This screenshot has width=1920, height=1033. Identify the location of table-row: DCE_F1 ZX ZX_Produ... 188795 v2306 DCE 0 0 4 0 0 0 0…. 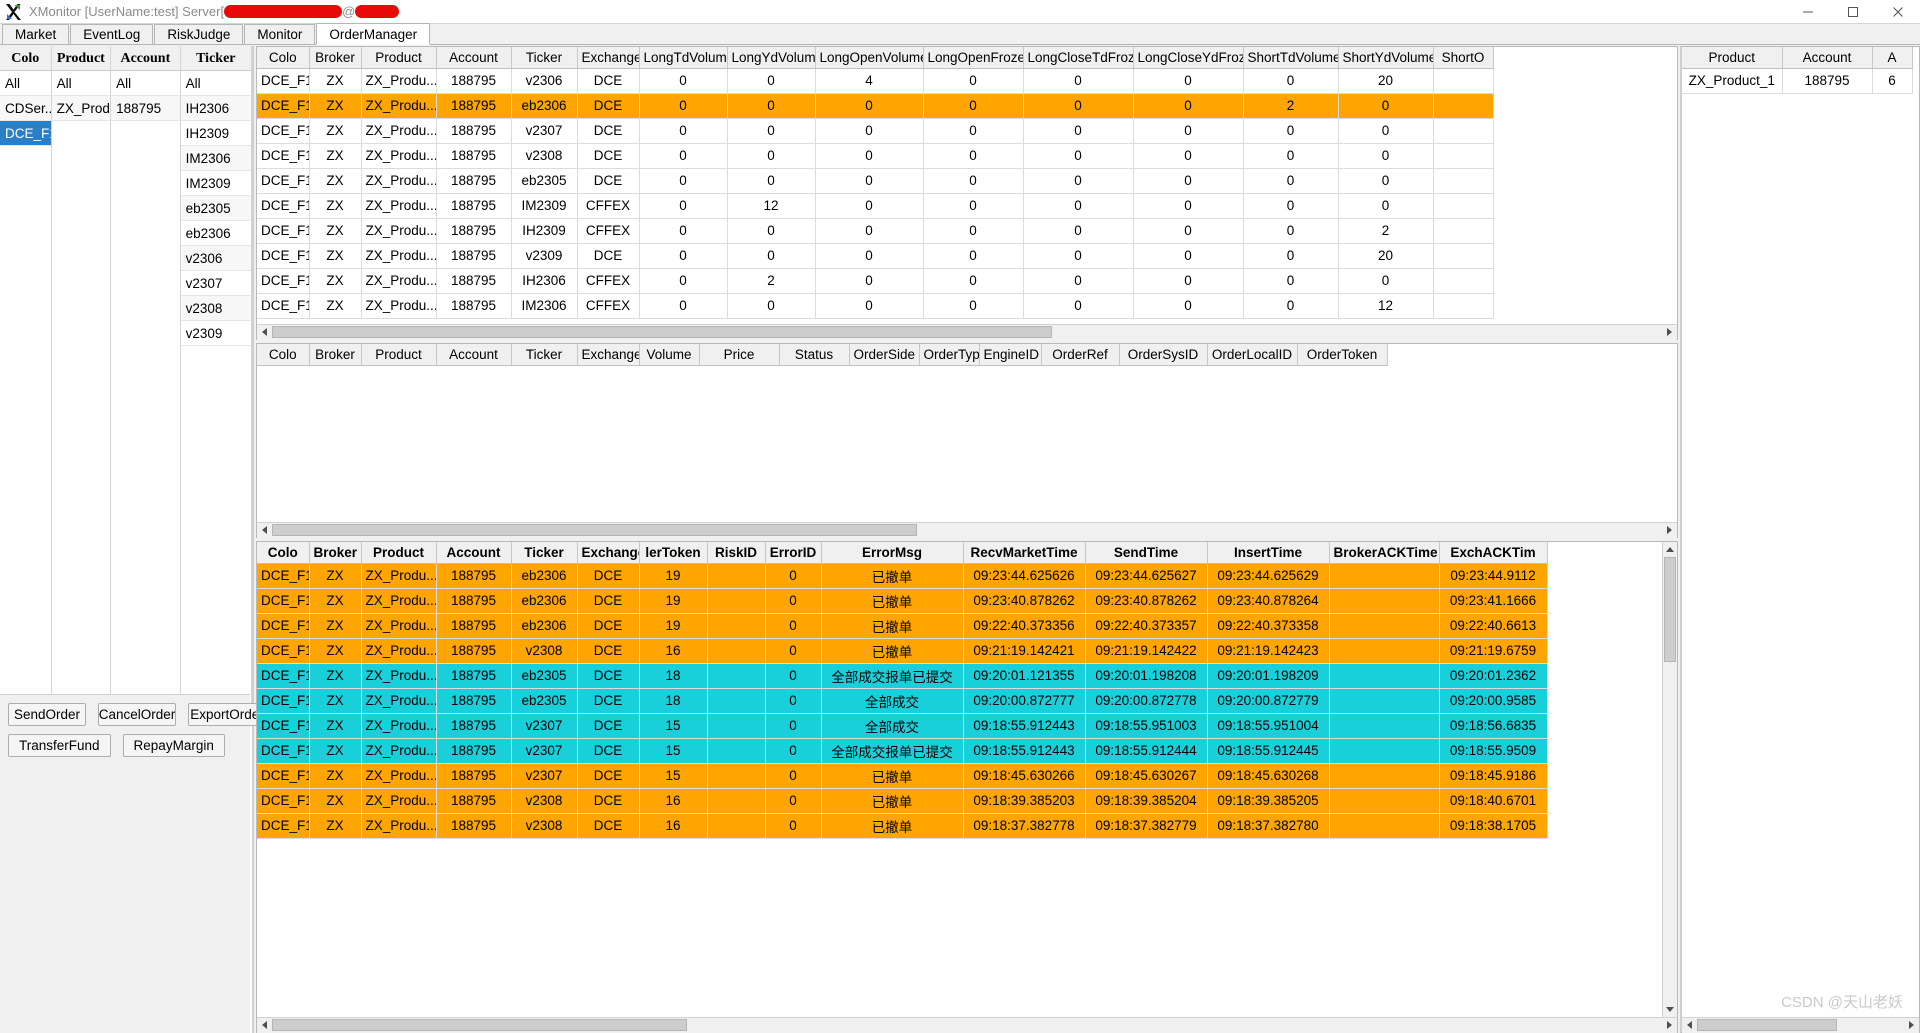
(875, 81).